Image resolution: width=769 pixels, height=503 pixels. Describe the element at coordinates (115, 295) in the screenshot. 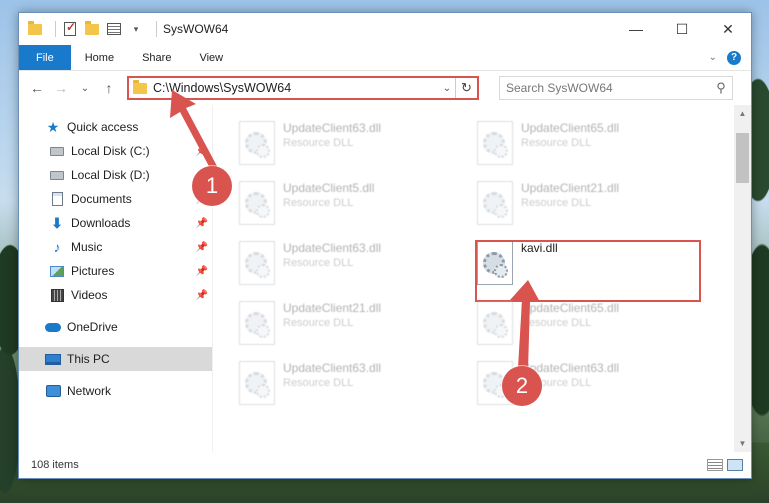

I see `sidebar-item-videos: Videos 📌` at that location.